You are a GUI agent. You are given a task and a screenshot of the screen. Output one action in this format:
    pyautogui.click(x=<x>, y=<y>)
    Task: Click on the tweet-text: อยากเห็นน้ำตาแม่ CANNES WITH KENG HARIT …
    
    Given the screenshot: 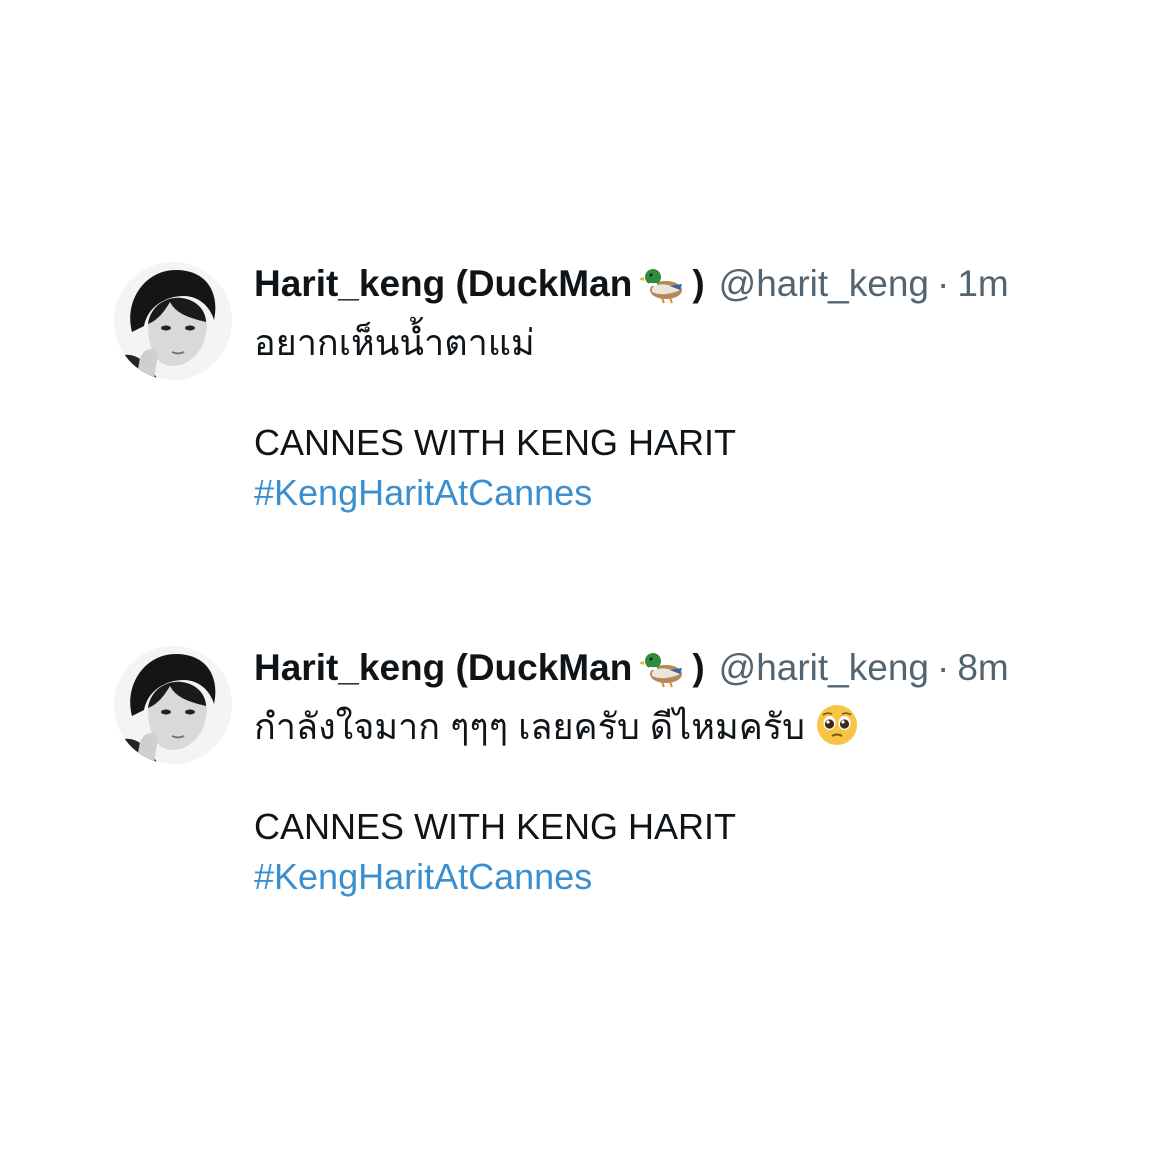 What is the action you would take?
    pyautogui.click(x=694, y=418)
    